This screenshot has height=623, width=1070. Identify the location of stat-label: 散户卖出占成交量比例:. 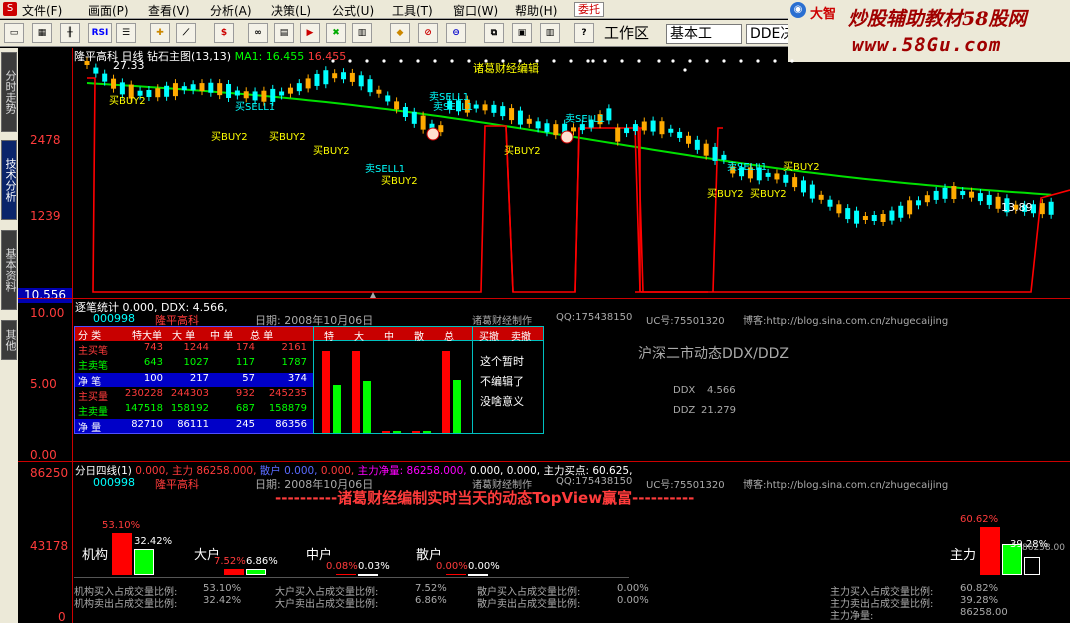
(529, 604).